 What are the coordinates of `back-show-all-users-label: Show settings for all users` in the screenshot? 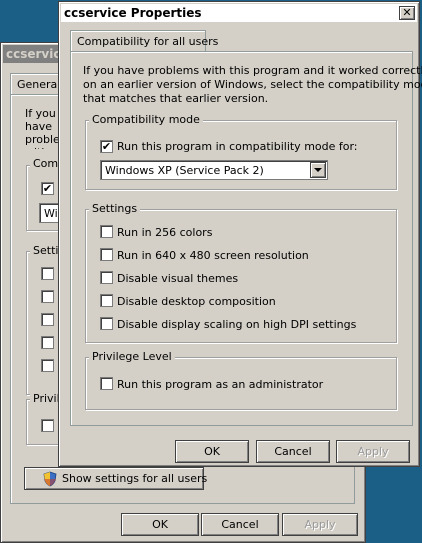 It's located at (135, 478).